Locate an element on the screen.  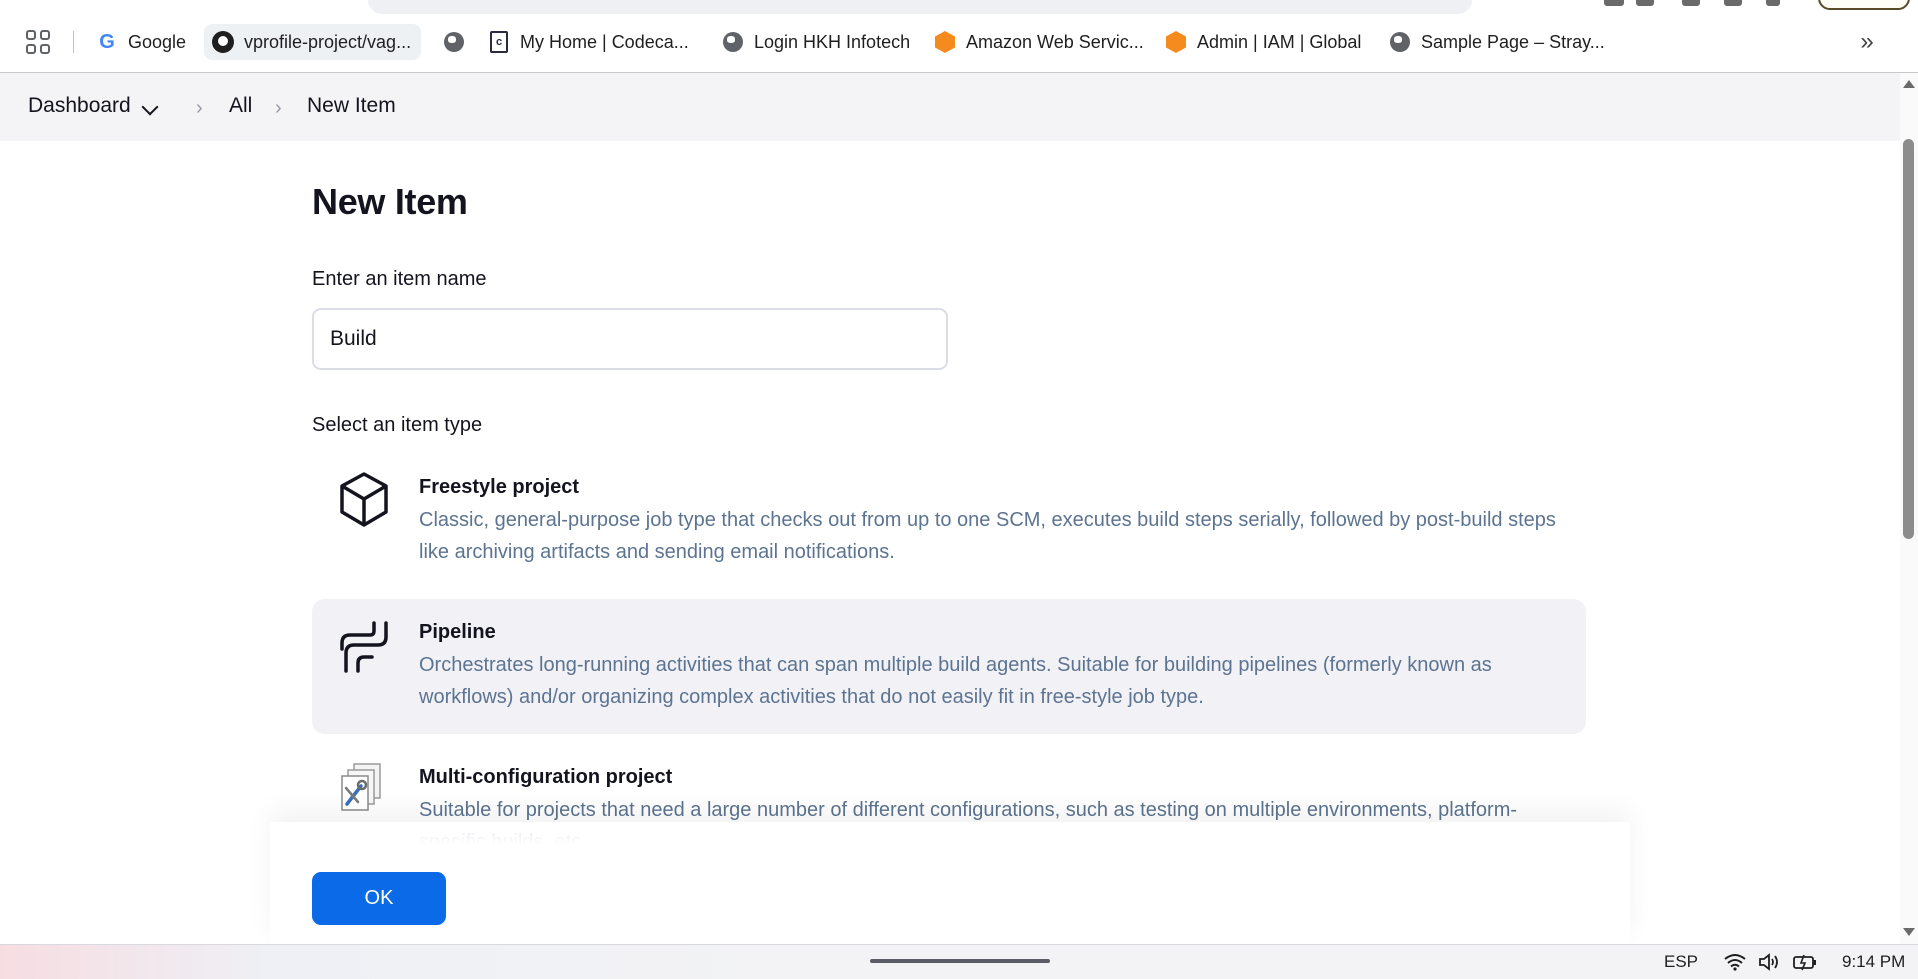
volume-icon is located at coordinates (1769, 962).